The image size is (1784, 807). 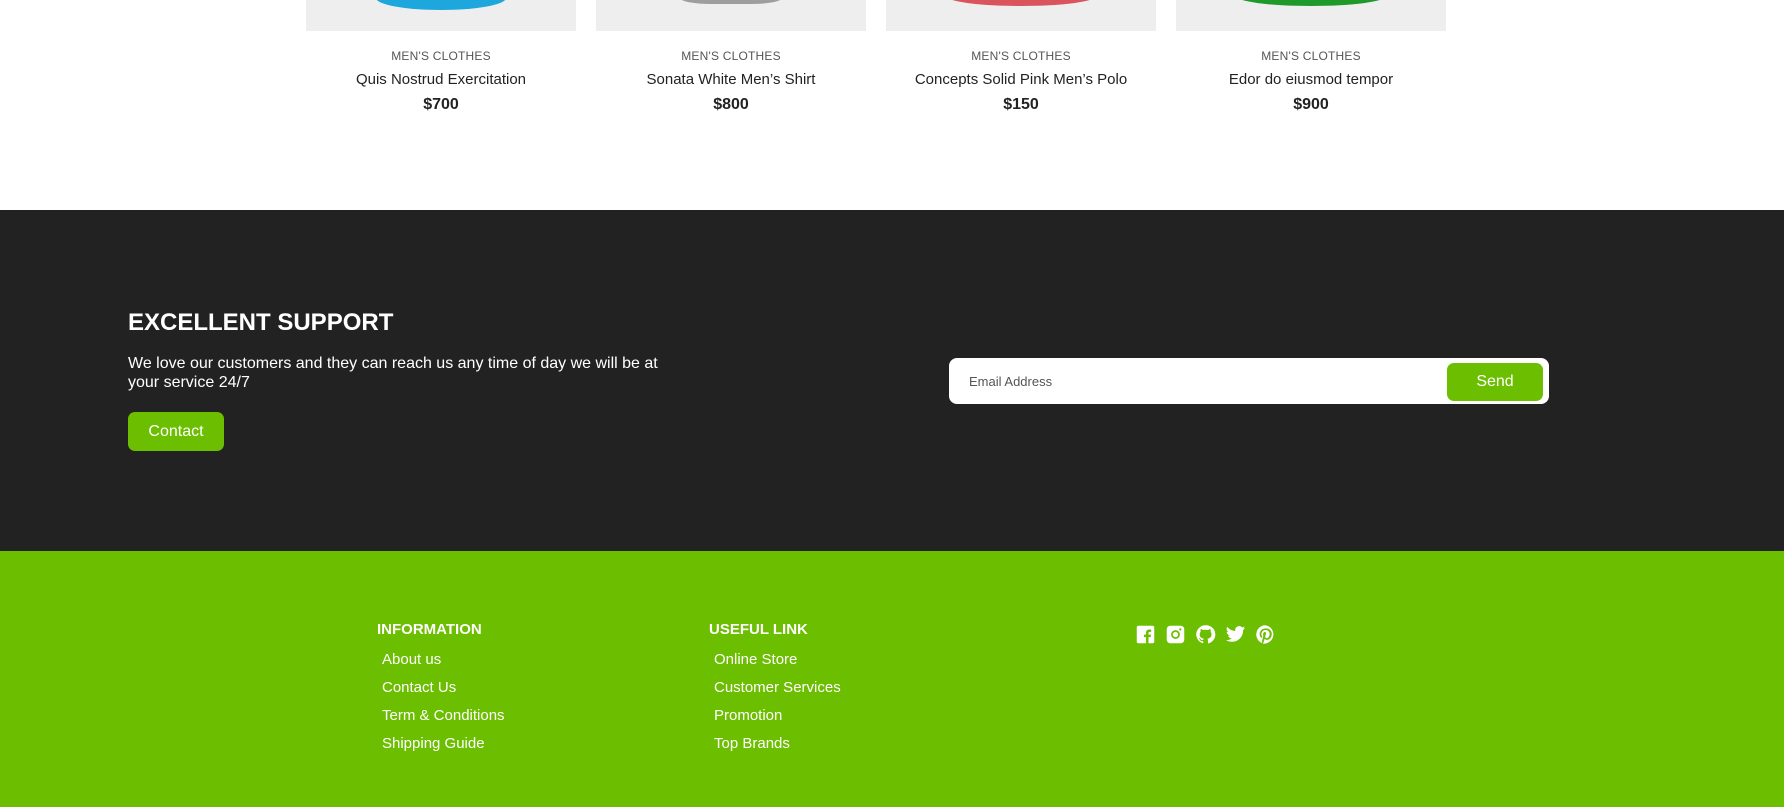 I want to click on product-name: Sonata White Men’s Shirt, so click(x=731, y=79).